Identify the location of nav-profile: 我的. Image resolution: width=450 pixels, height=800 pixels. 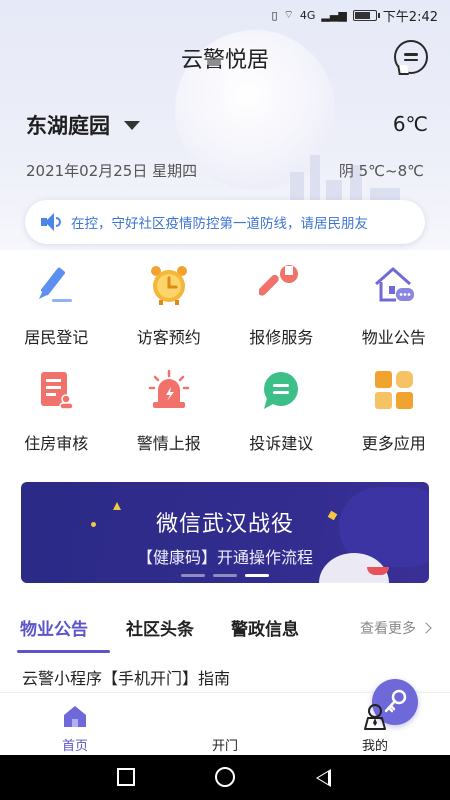
(375, 724).